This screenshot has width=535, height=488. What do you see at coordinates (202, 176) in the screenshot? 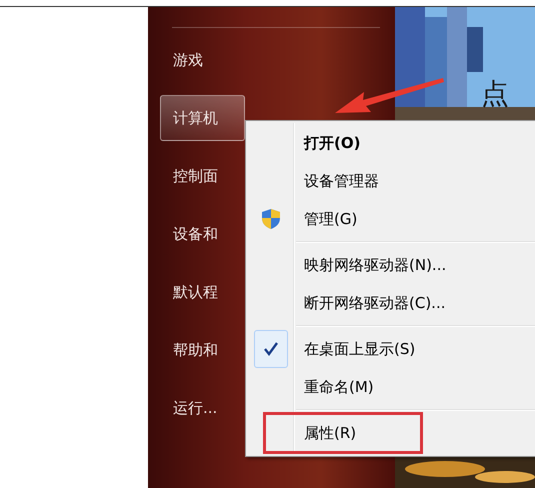
I see `start-menu-item: 控制面` at bounding box center [202, 176].